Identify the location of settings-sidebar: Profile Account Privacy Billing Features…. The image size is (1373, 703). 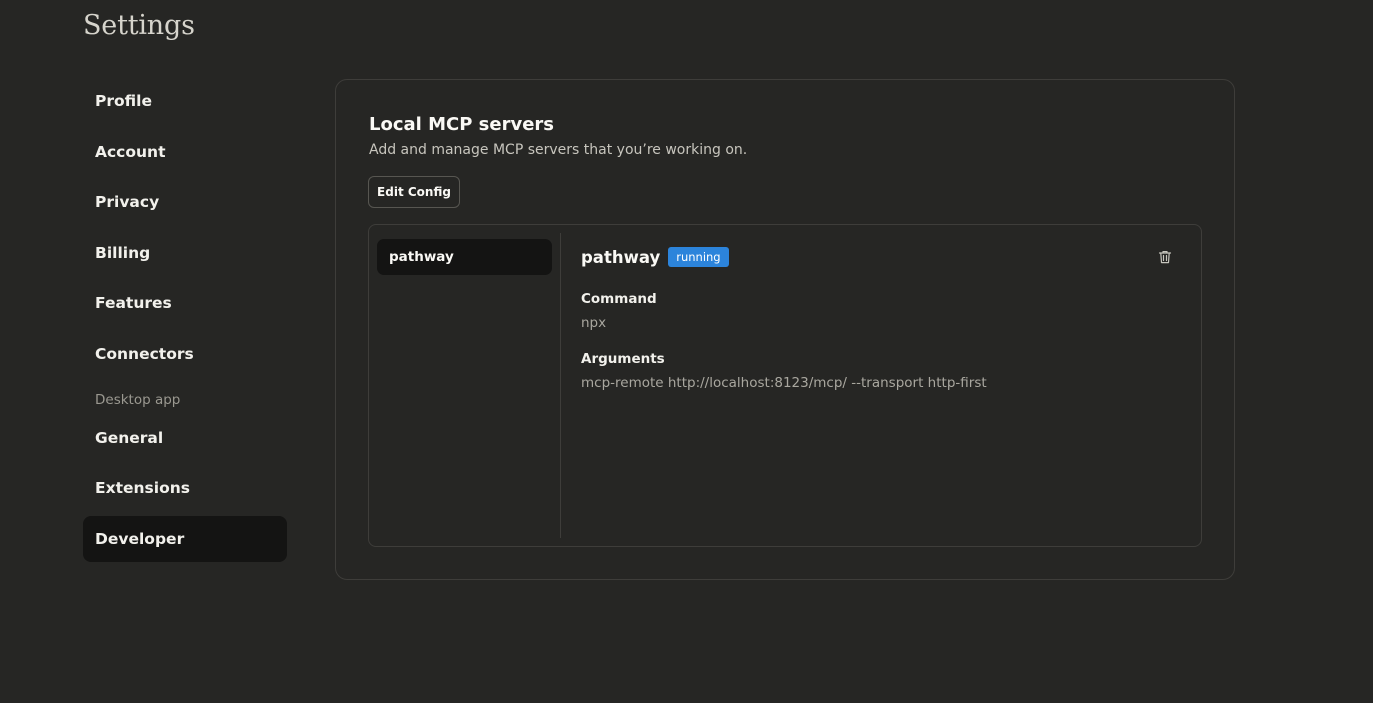
(185, 322).